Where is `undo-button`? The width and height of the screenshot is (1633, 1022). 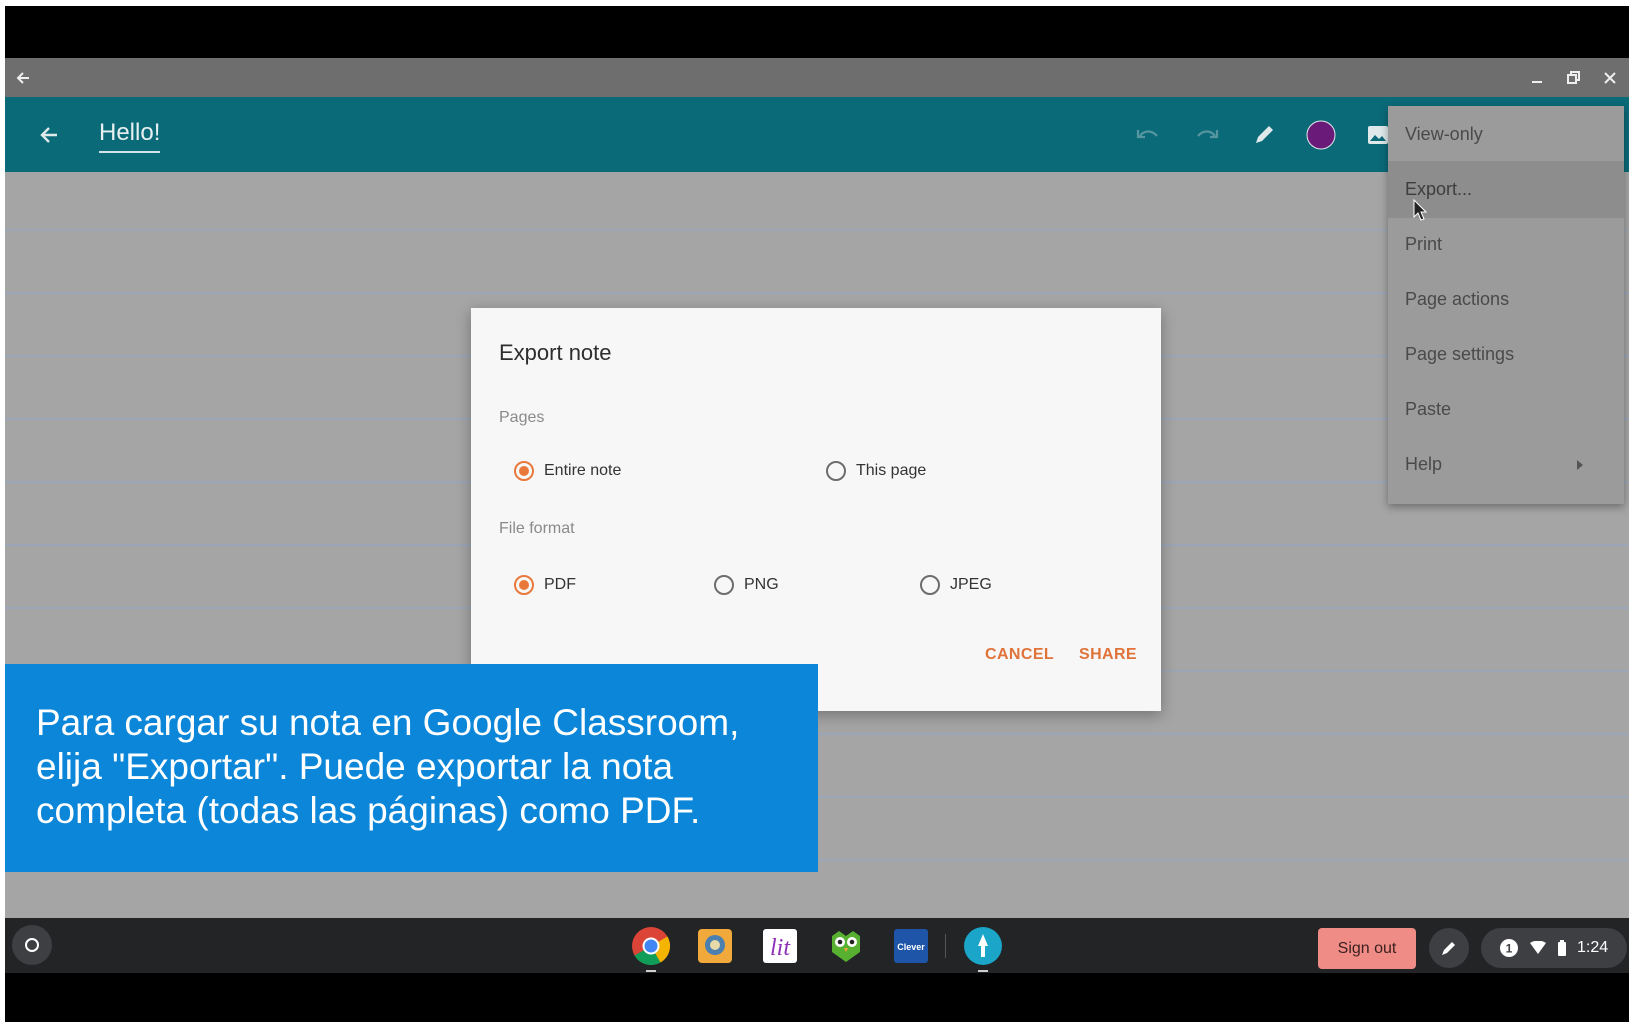 undo-button is located at coordinates (1148, 135).